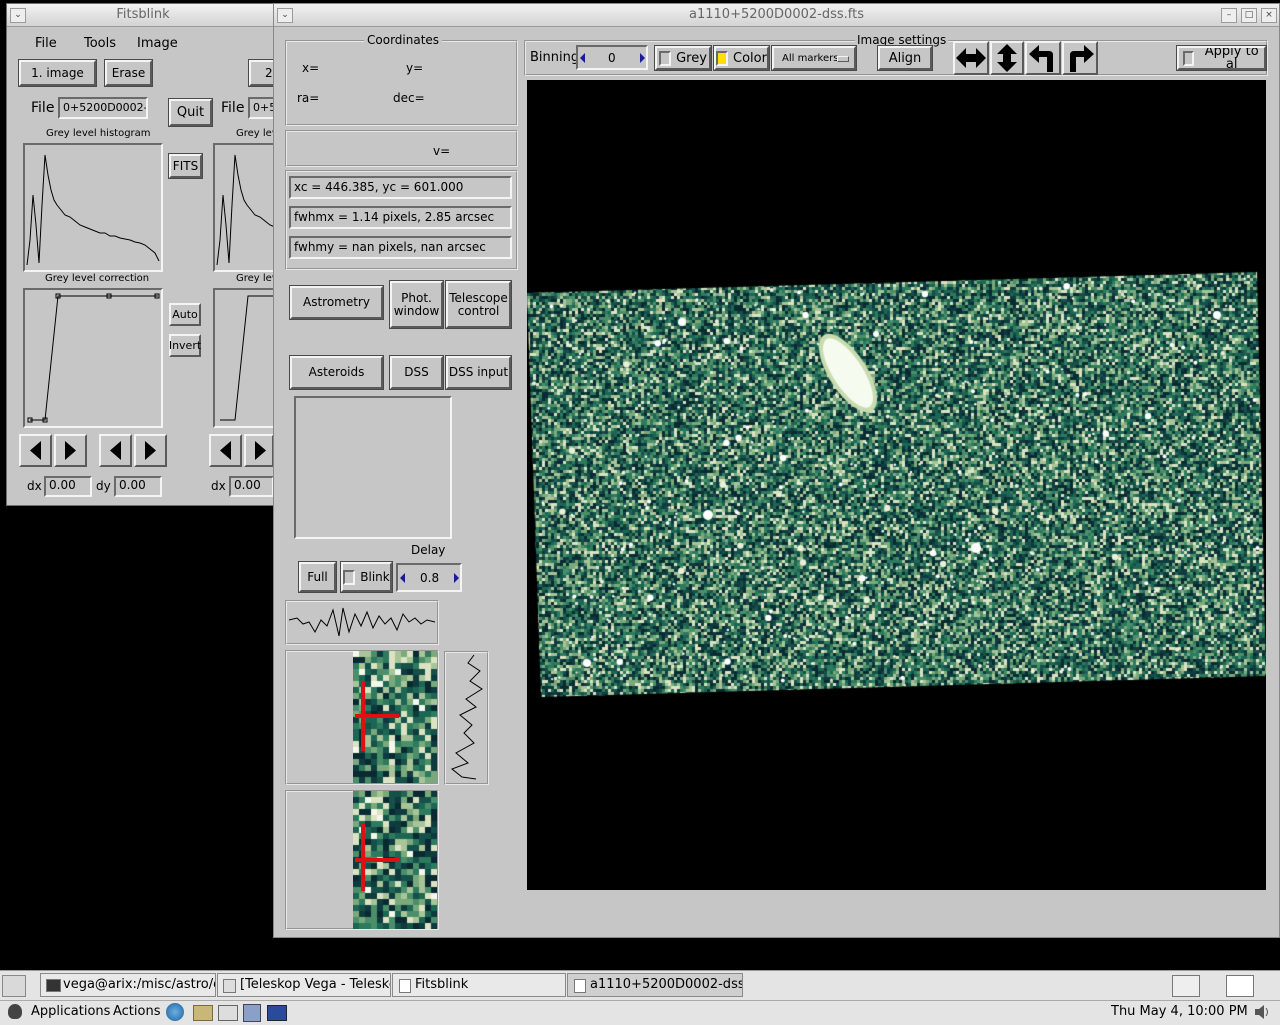 This screenshot has height=1025, width=1280. I want to click on telescope-app-icon, so click(229, 986).